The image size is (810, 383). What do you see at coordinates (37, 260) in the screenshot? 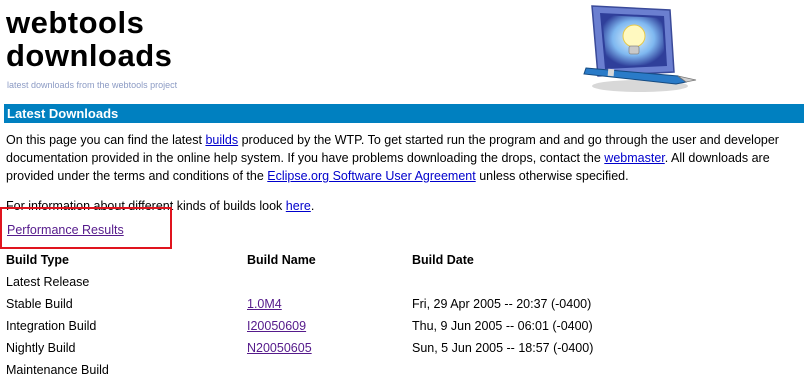
I see `header-build-type: Build Type` at bounding box center [37, 260].